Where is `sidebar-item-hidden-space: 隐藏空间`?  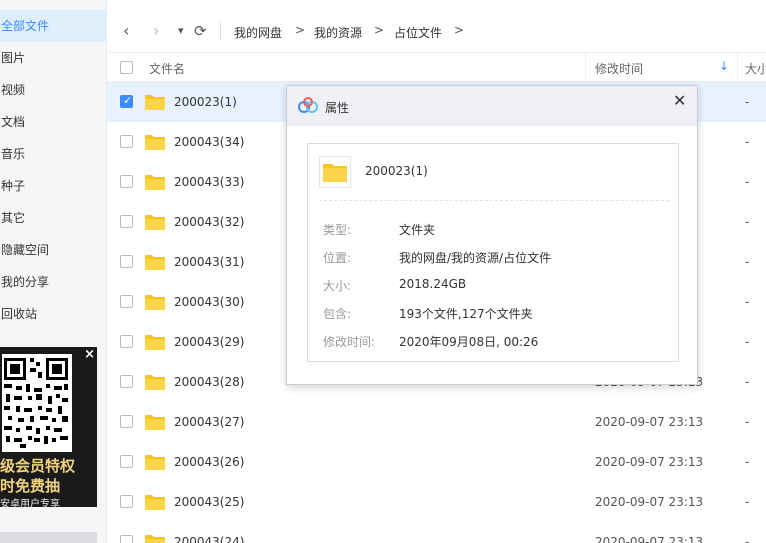 sidebar-item-hidden-space: 隐藏空间 is located at coordinates (53, 250).